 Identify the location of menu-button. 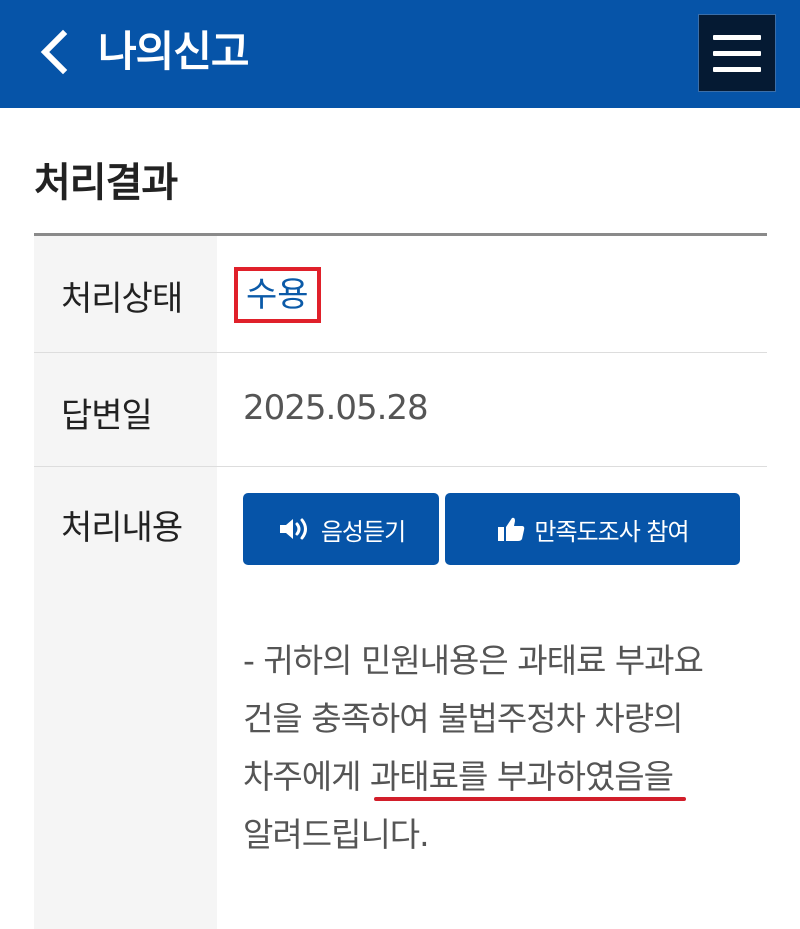
(737, 53).